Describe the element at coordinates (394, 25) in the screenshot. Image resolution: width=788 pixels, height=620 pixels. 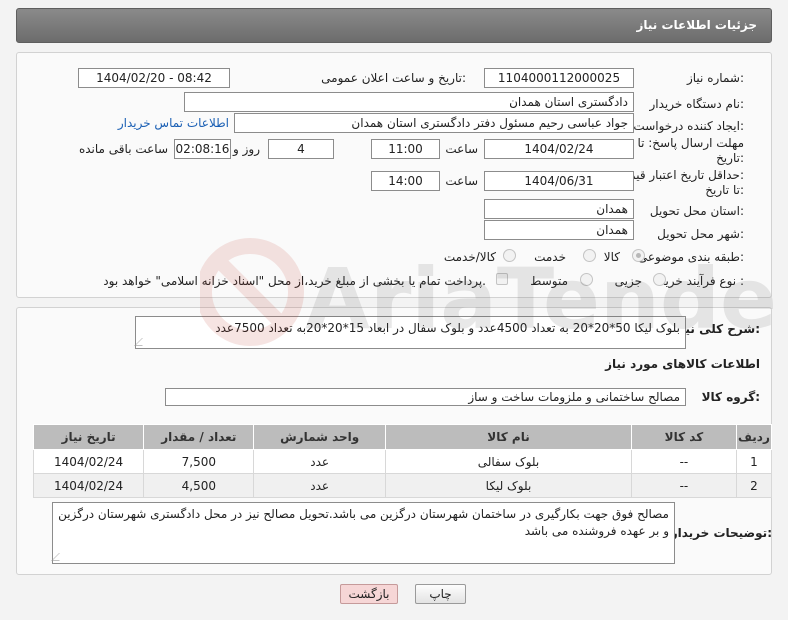
I see `page-header: جزئیات اطلاعات نیاز` at that location.